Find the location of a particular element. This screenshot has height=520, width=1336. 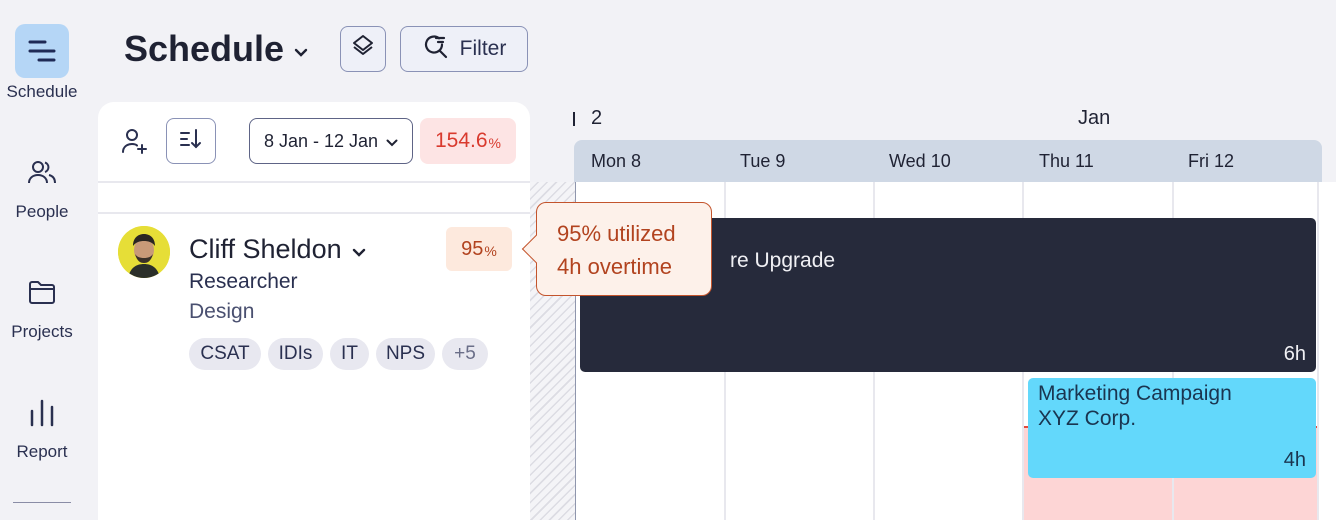

day-mon: Mon 8 is located at coordinates (616, 161).